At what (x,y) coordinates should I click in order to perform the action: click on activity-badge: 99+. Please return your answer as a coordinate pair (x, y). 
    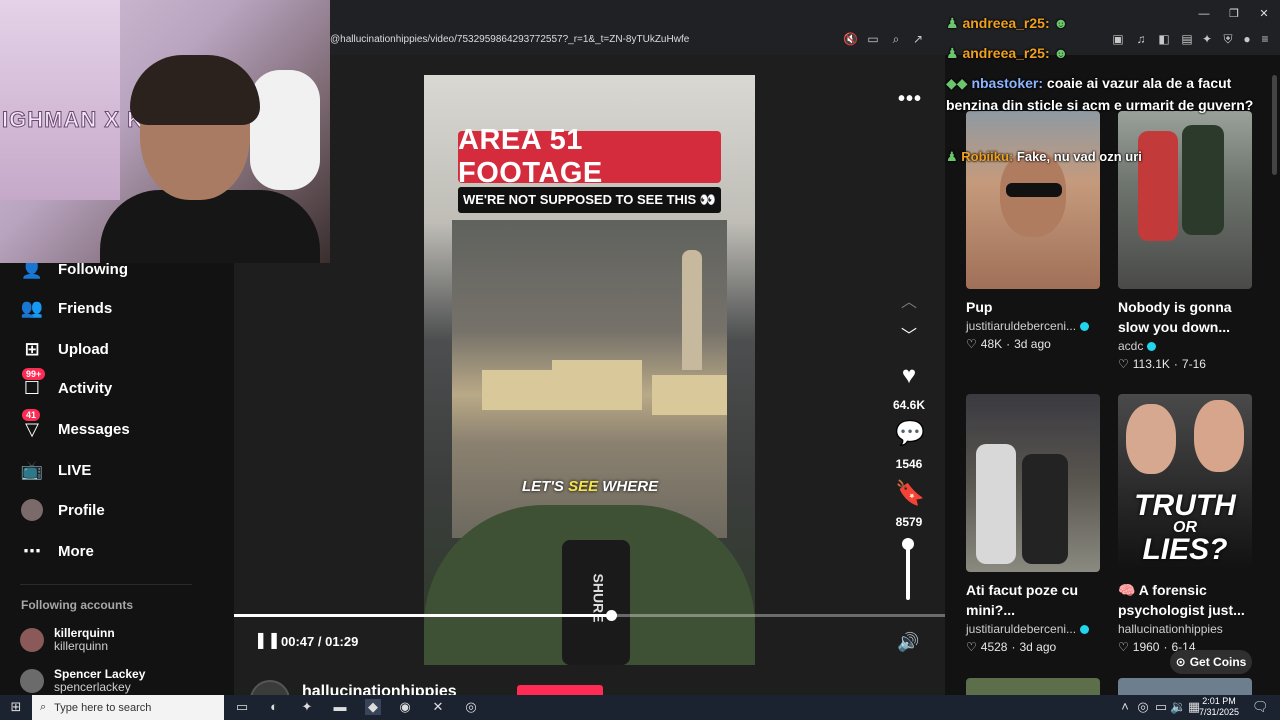
    Looking at the image, I should click on (34, 374).